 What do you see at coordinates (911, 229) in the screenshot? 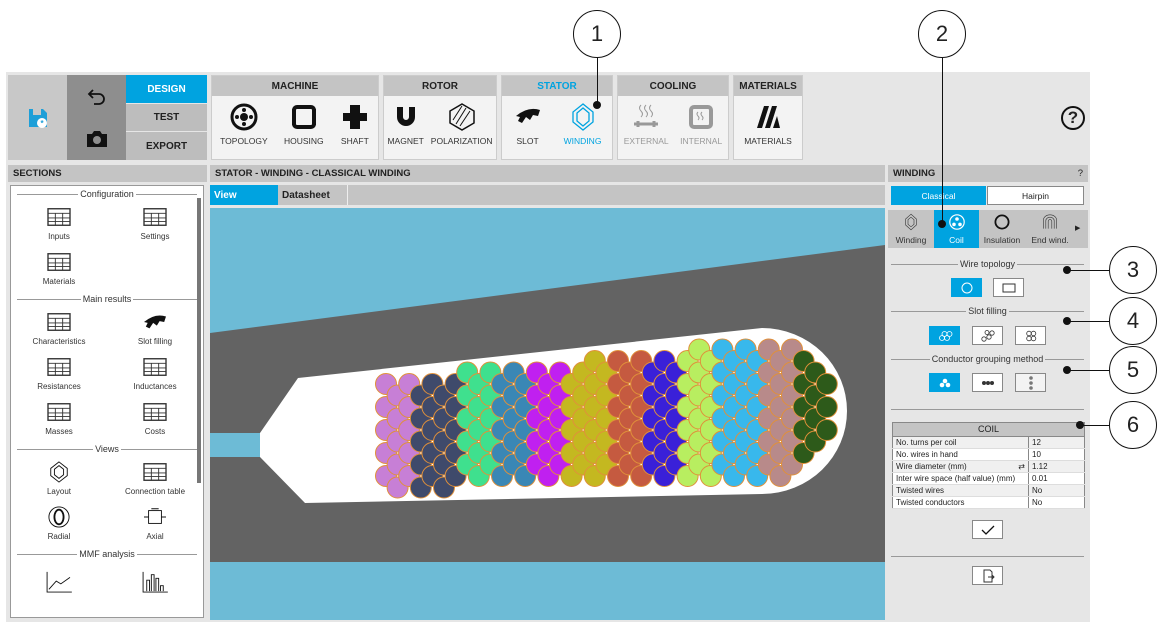
I see `subtab-winding: Winding` at bounding box center [911, 229].